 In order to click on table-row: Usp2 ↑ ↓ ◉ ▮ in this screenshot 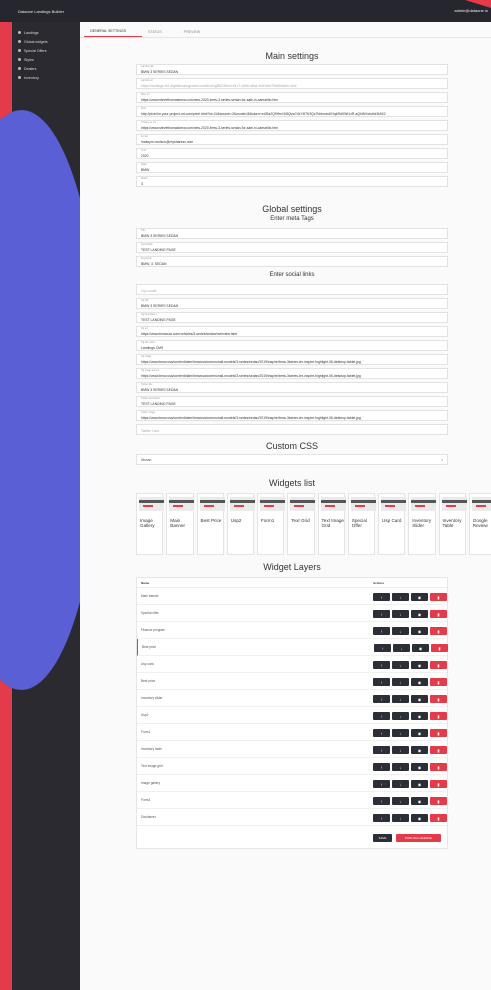, I will do `click(292, 715)`.